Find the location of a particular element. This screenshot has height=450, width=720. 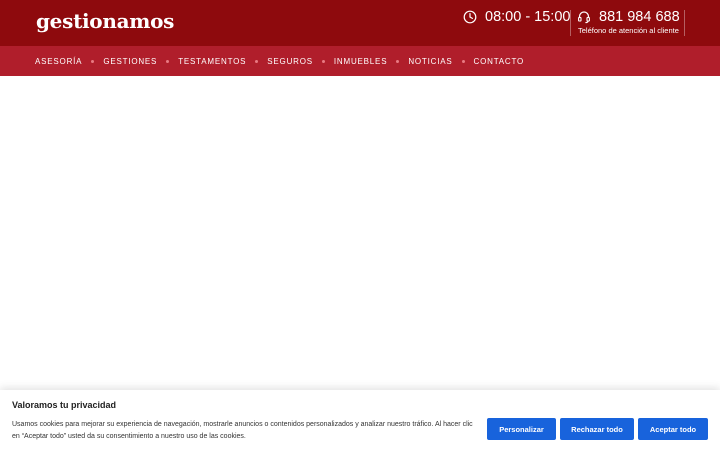

nav-item-noticias: NOTICIAS is located at coordinates (430, 61).